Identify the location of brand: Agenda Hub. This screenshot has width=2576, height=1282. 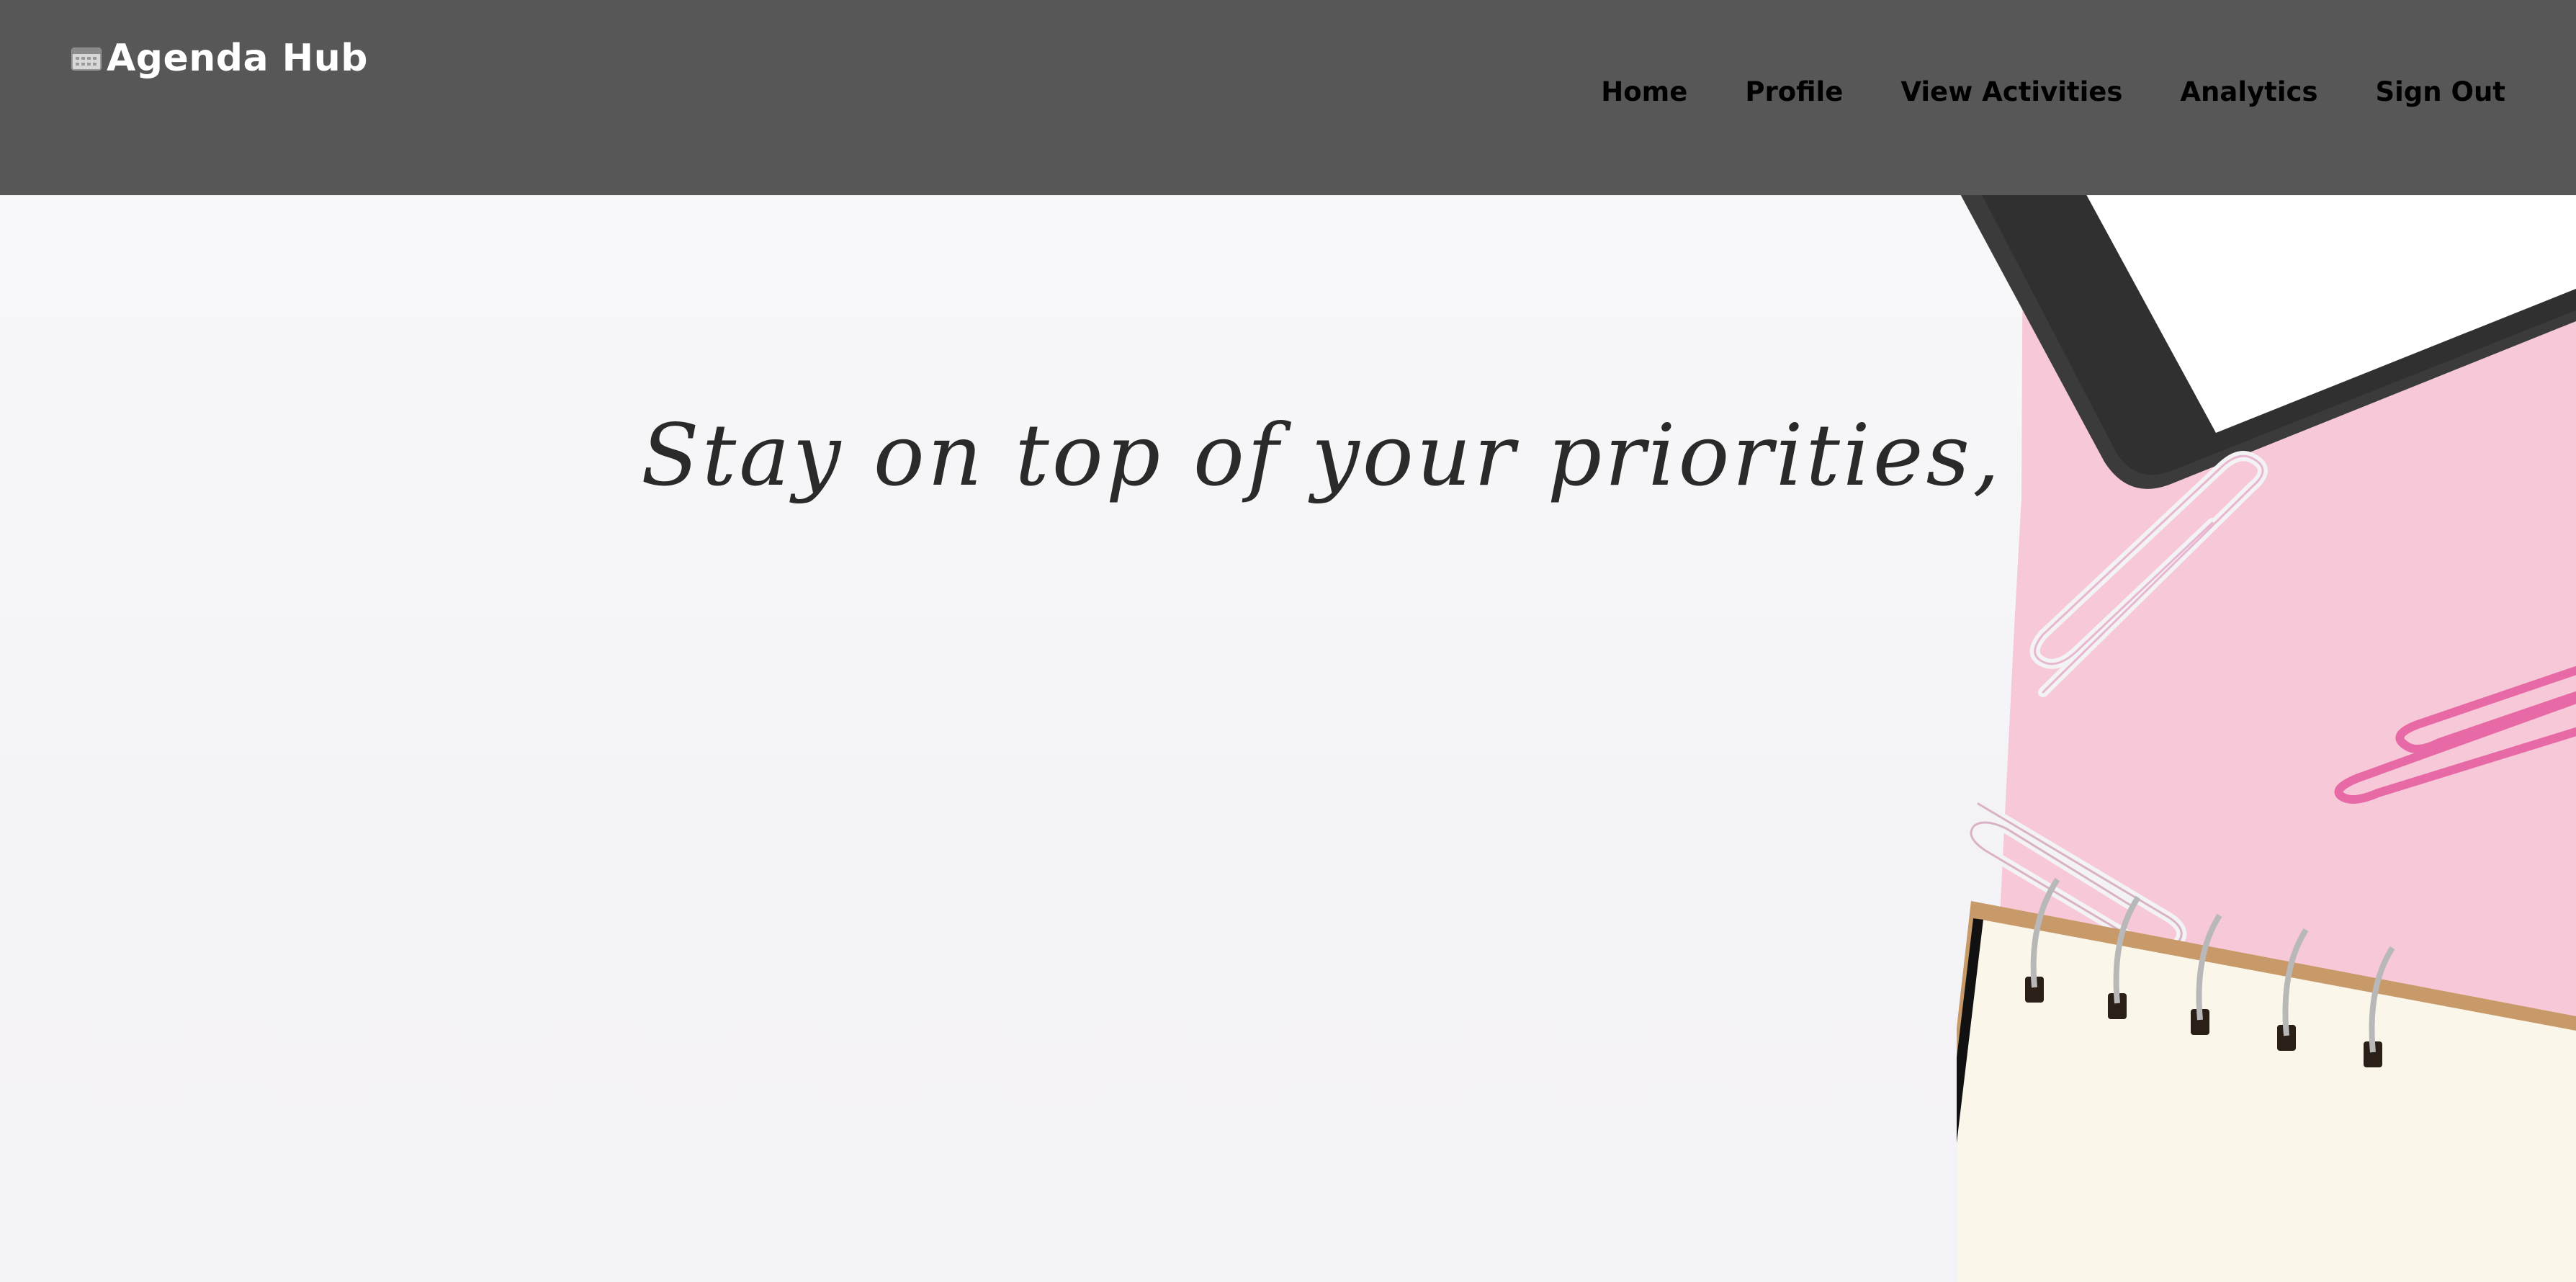
(219, 58).